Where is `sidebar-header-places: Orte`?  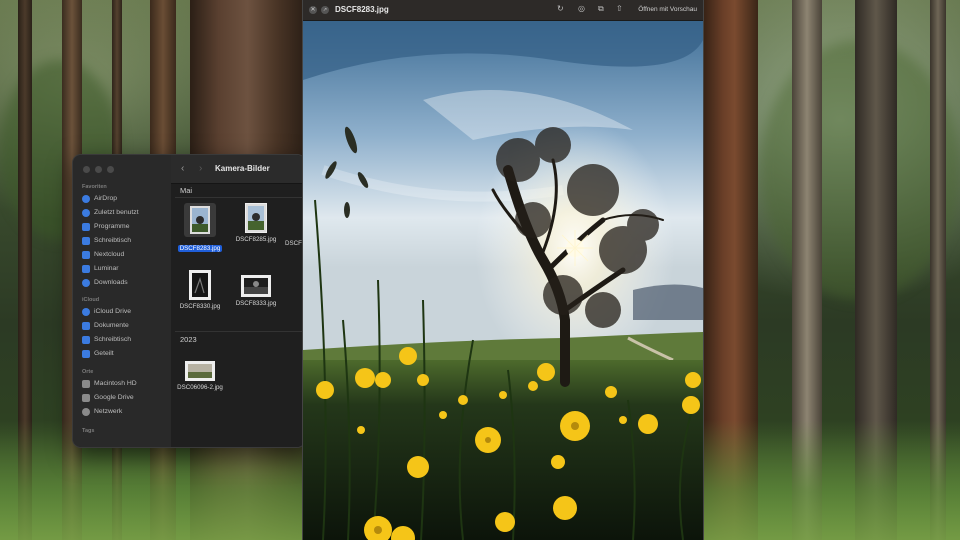 sidebar-header-places: Orte is located at coordinates (88, 372).